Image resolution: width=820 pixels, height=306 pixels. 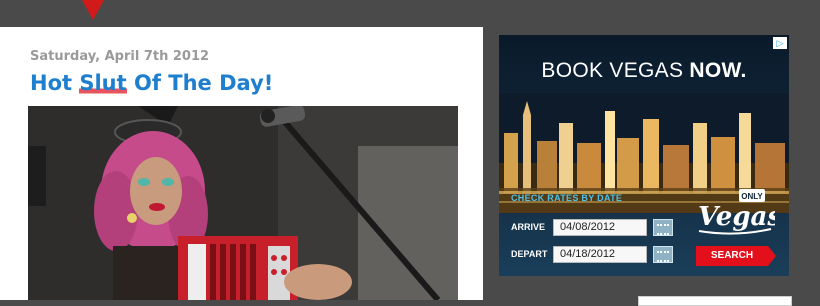 I want to click on arrive-calendar-icon, so click(x=663, y=227).